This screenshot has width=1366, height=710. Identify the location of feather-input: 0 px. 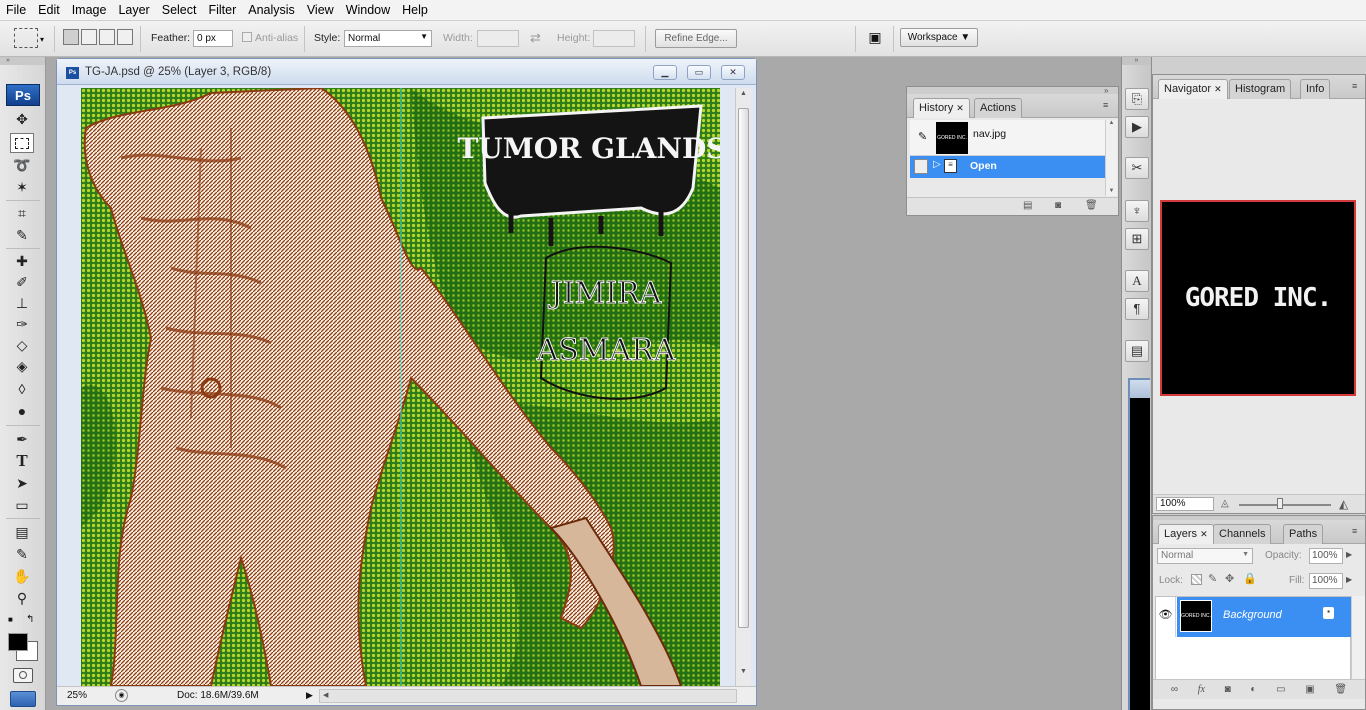
(213, 38).